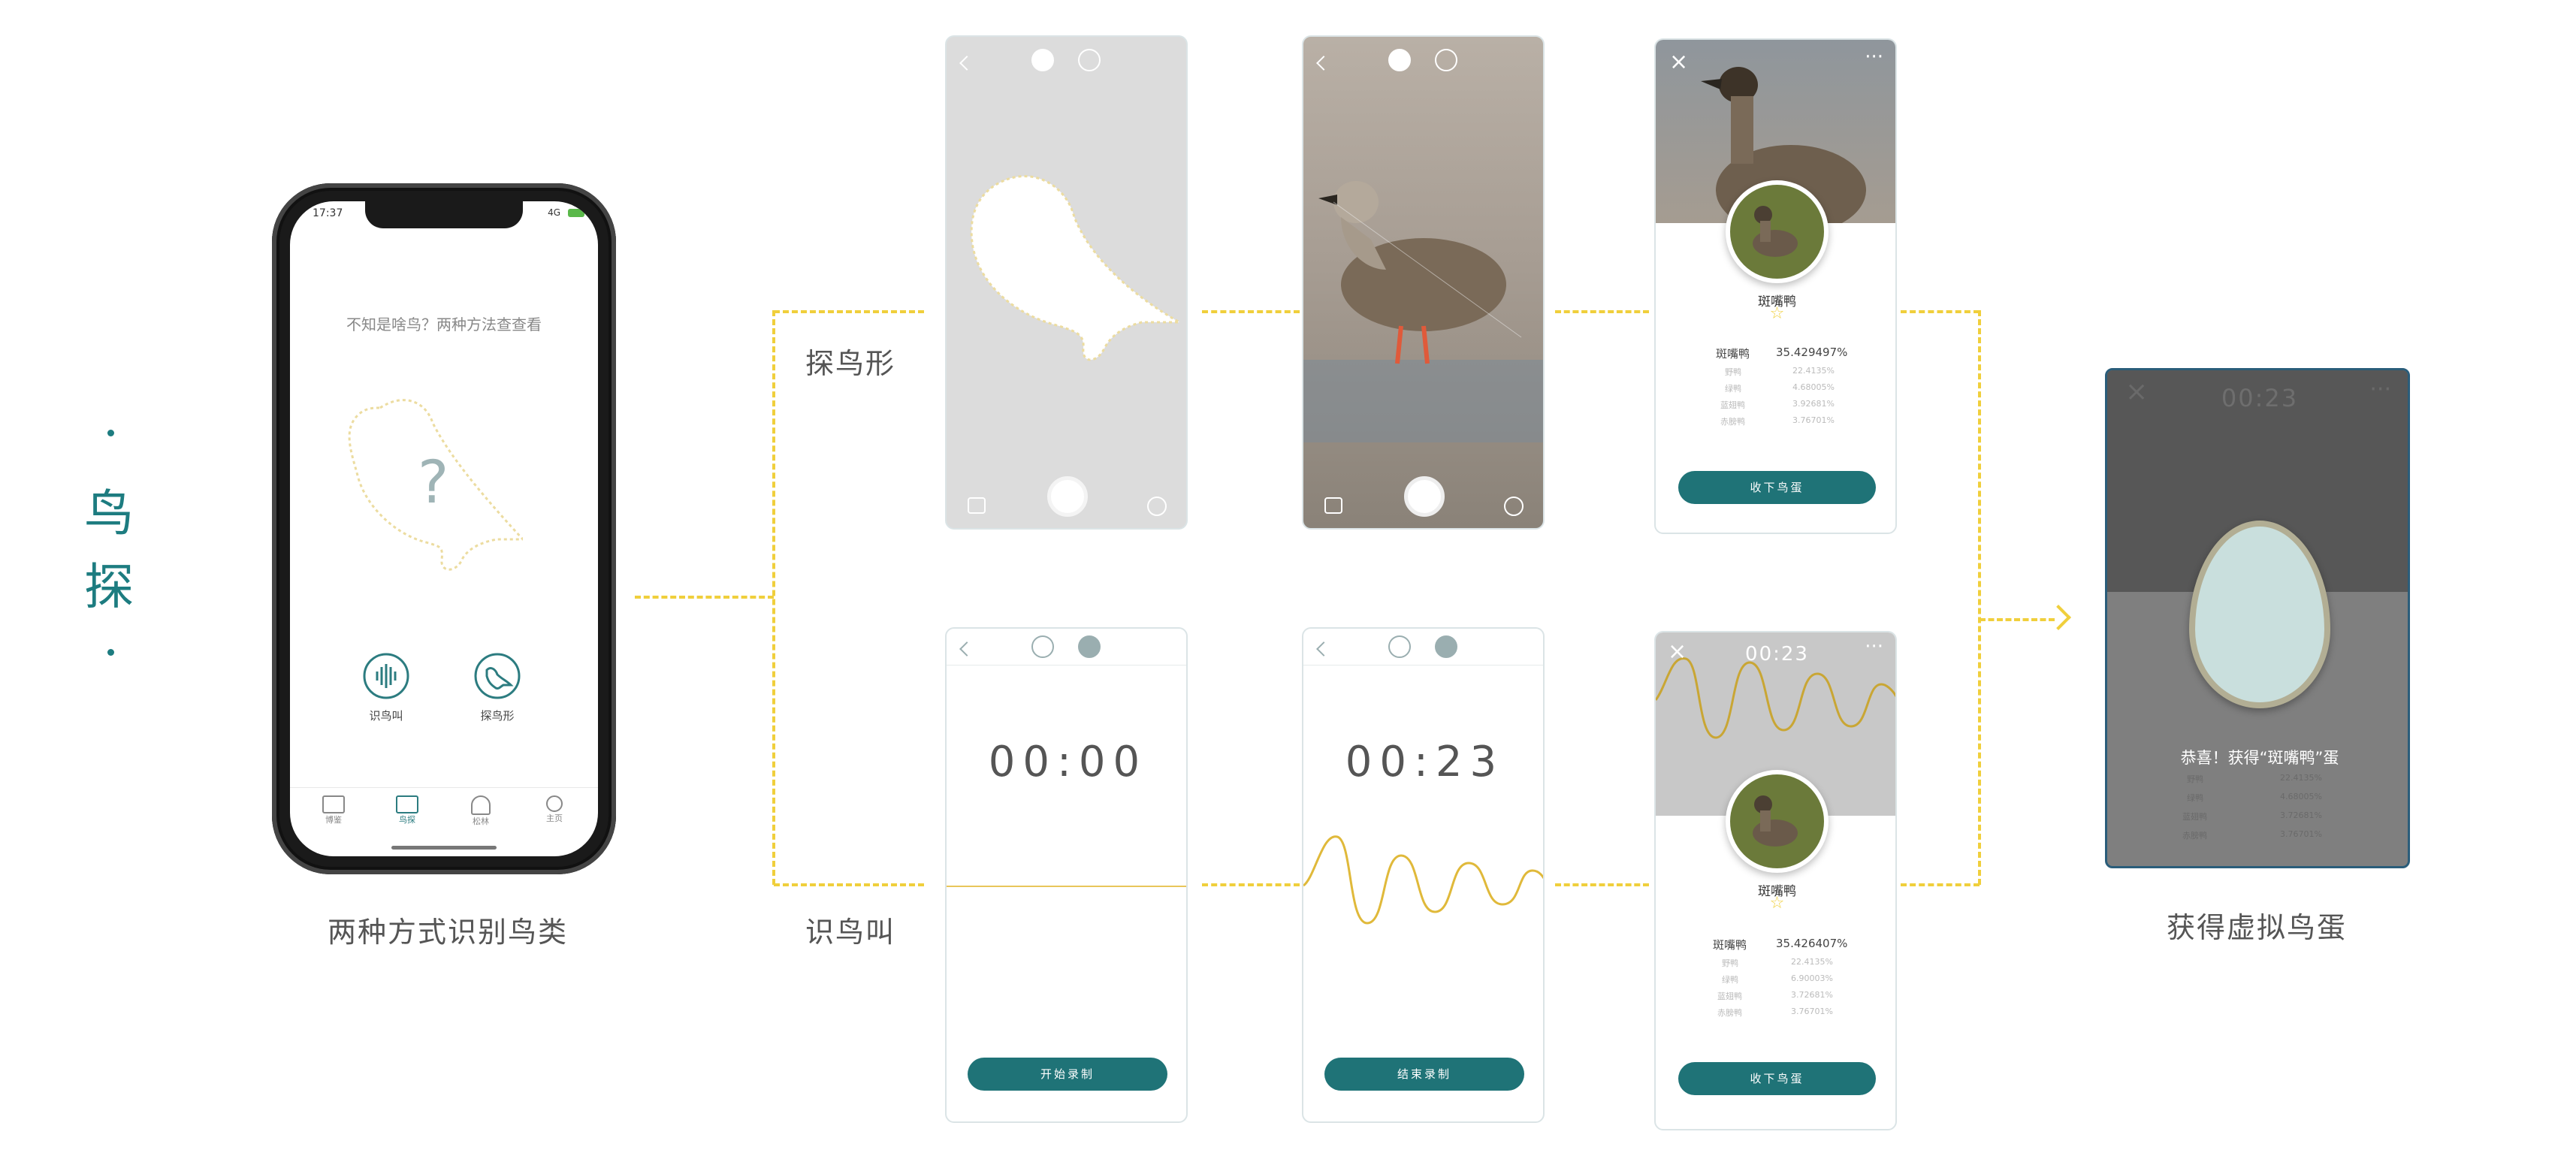  Describe the element at coordinates (554, 818) in the screenshot. I see `tab-person-label: 主页` at that location.